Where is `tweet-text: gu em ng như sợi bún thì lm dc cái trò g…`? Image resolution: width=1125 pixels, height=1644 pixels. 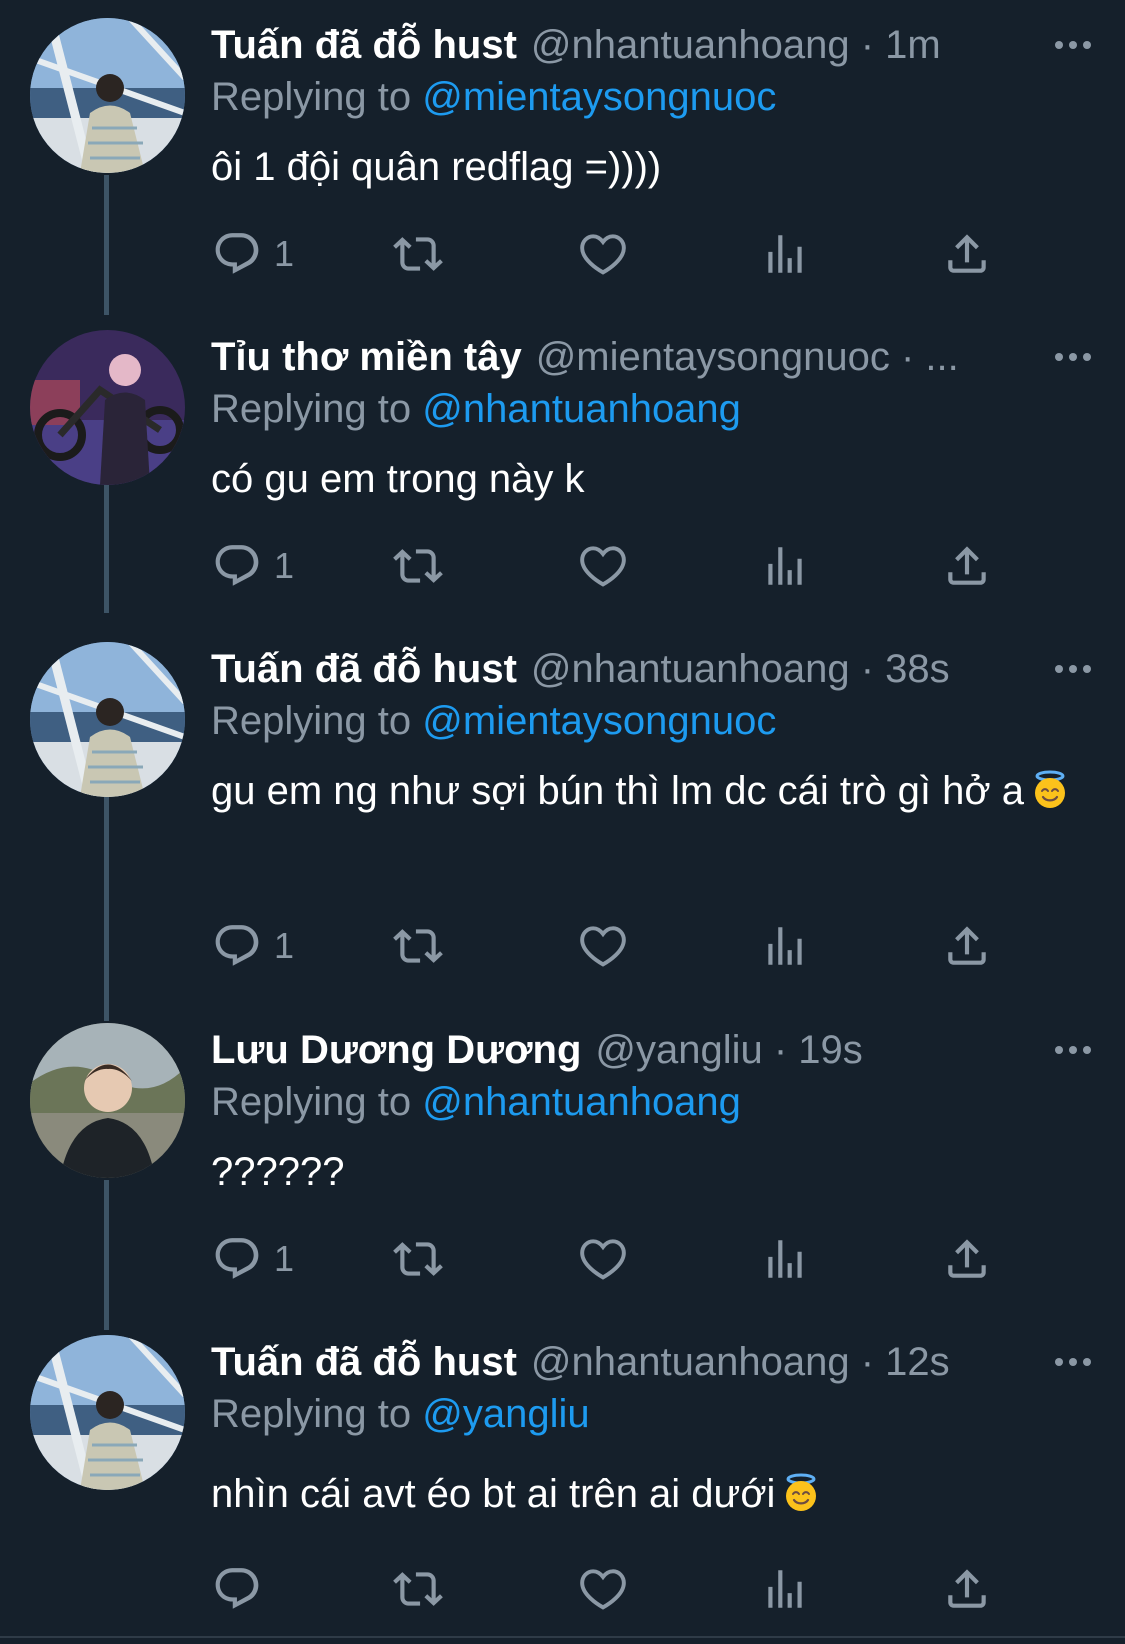 tweet-text: gu em ng như sợi bún thì lm dc cái trò g… is located at coordinates (651, 791).